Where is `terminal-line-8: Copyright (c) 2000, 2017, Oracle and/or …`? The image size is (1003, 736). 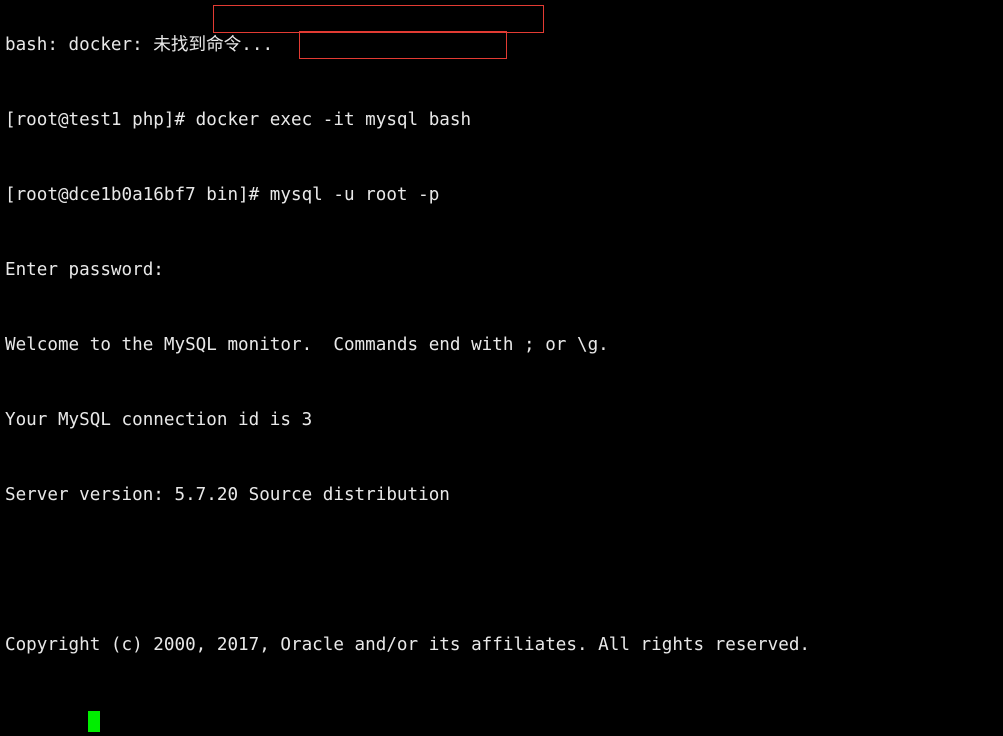
terminal-line-8: Copyright (c) 2000, 2017, Oracle and/or … is located at coordinates (408, 645).